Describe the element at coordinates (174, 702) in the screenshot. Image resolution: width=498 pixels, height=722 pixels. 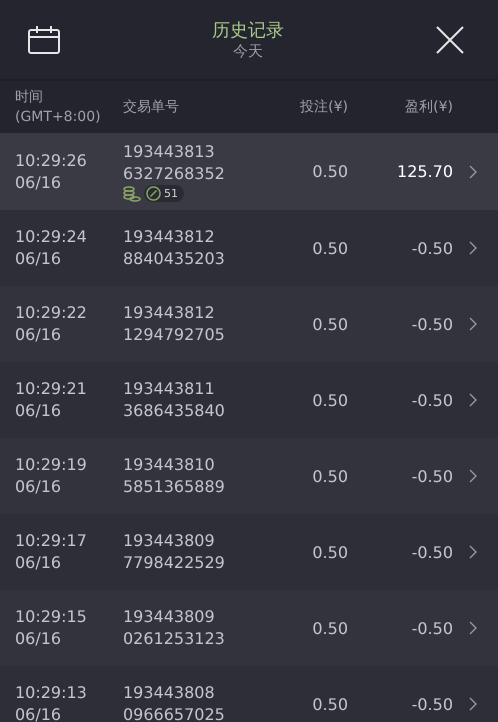
I see `order-id-cell: 193443808 0966657025` at that location.